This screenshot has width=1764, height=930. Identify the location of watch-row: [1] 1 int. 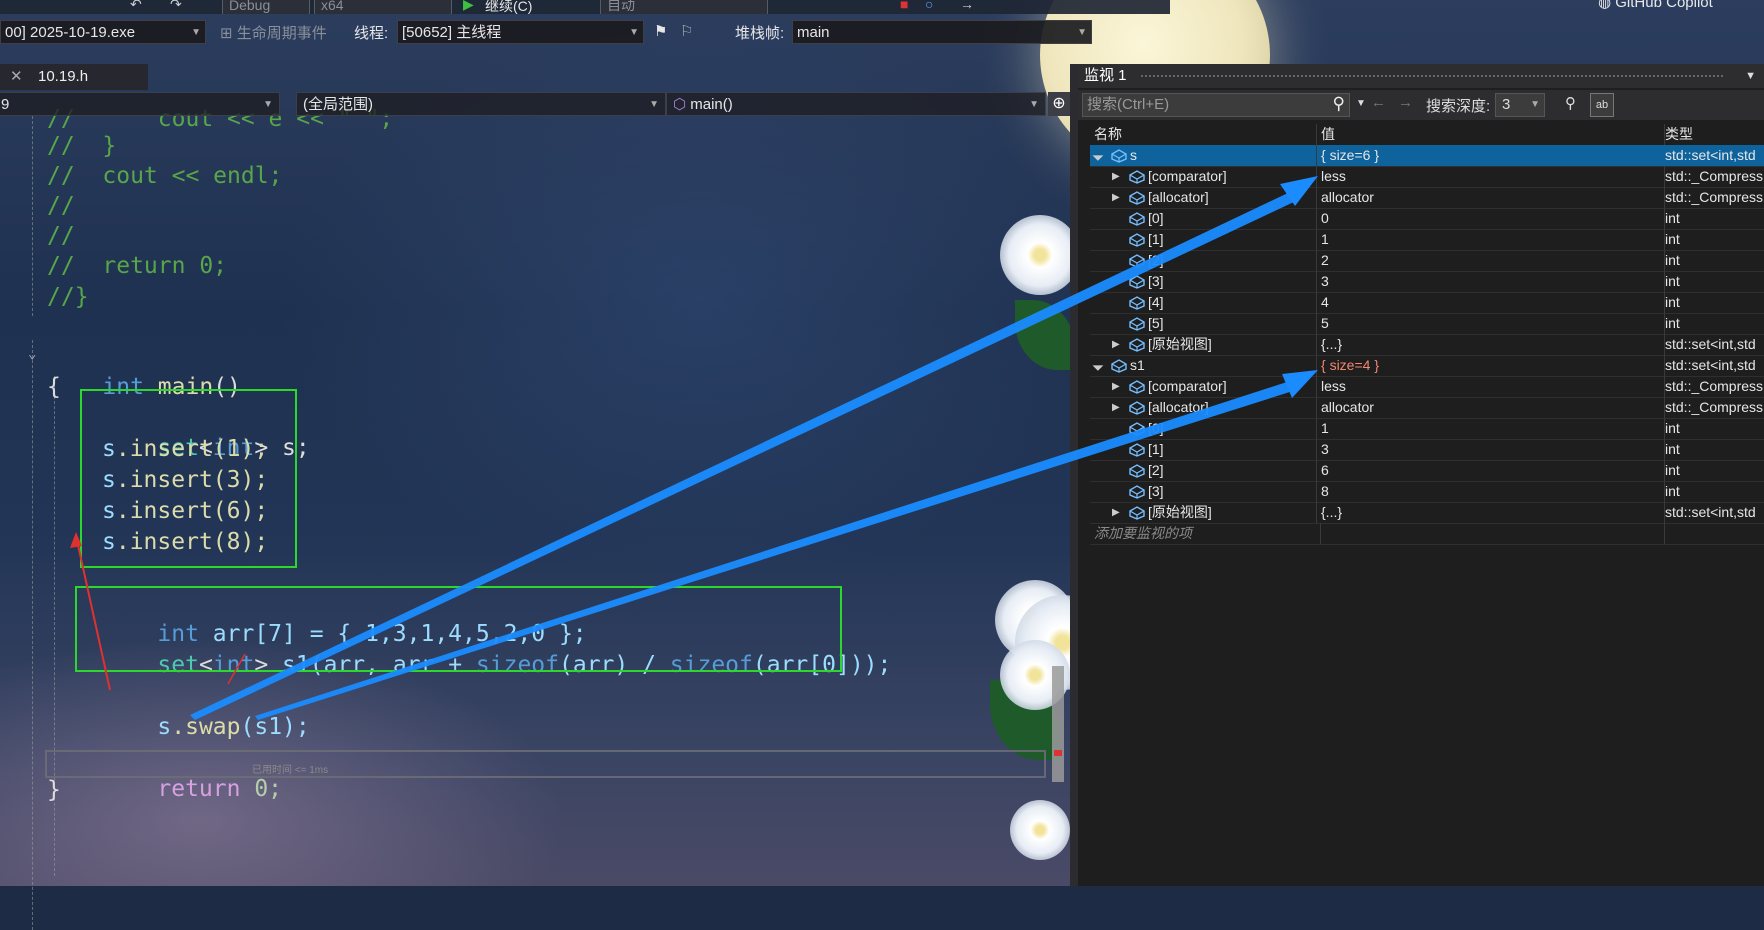
(1427, 240).